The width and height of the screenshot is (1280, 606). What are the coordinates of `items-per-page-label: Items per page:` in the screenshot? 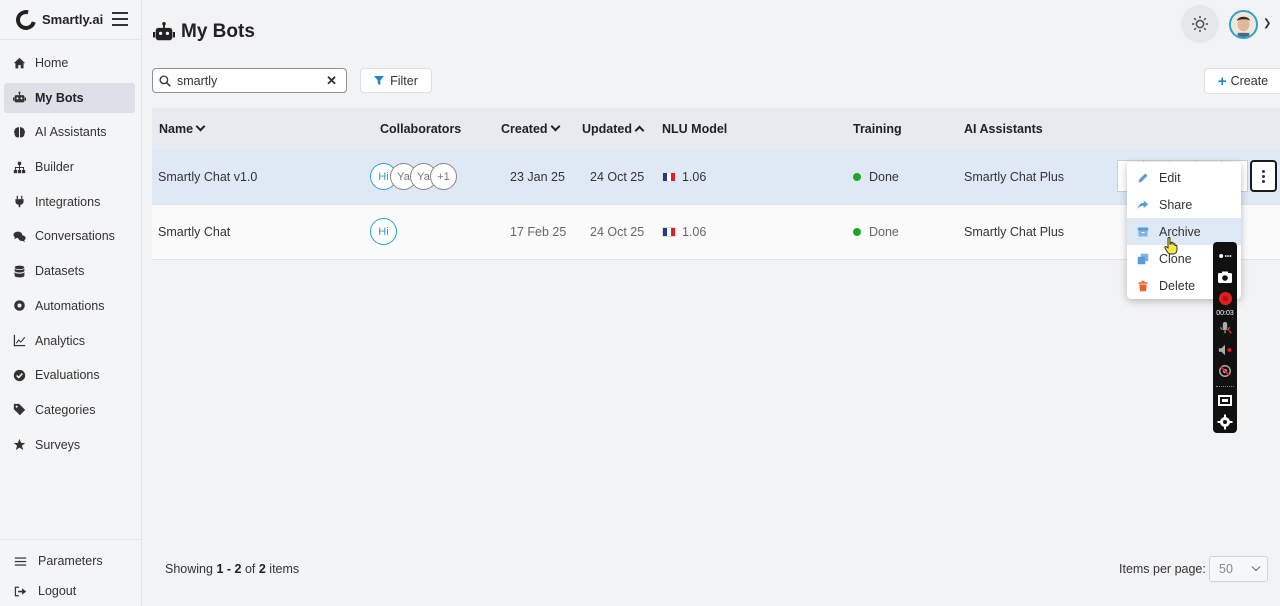 It's located at (1162, 569).